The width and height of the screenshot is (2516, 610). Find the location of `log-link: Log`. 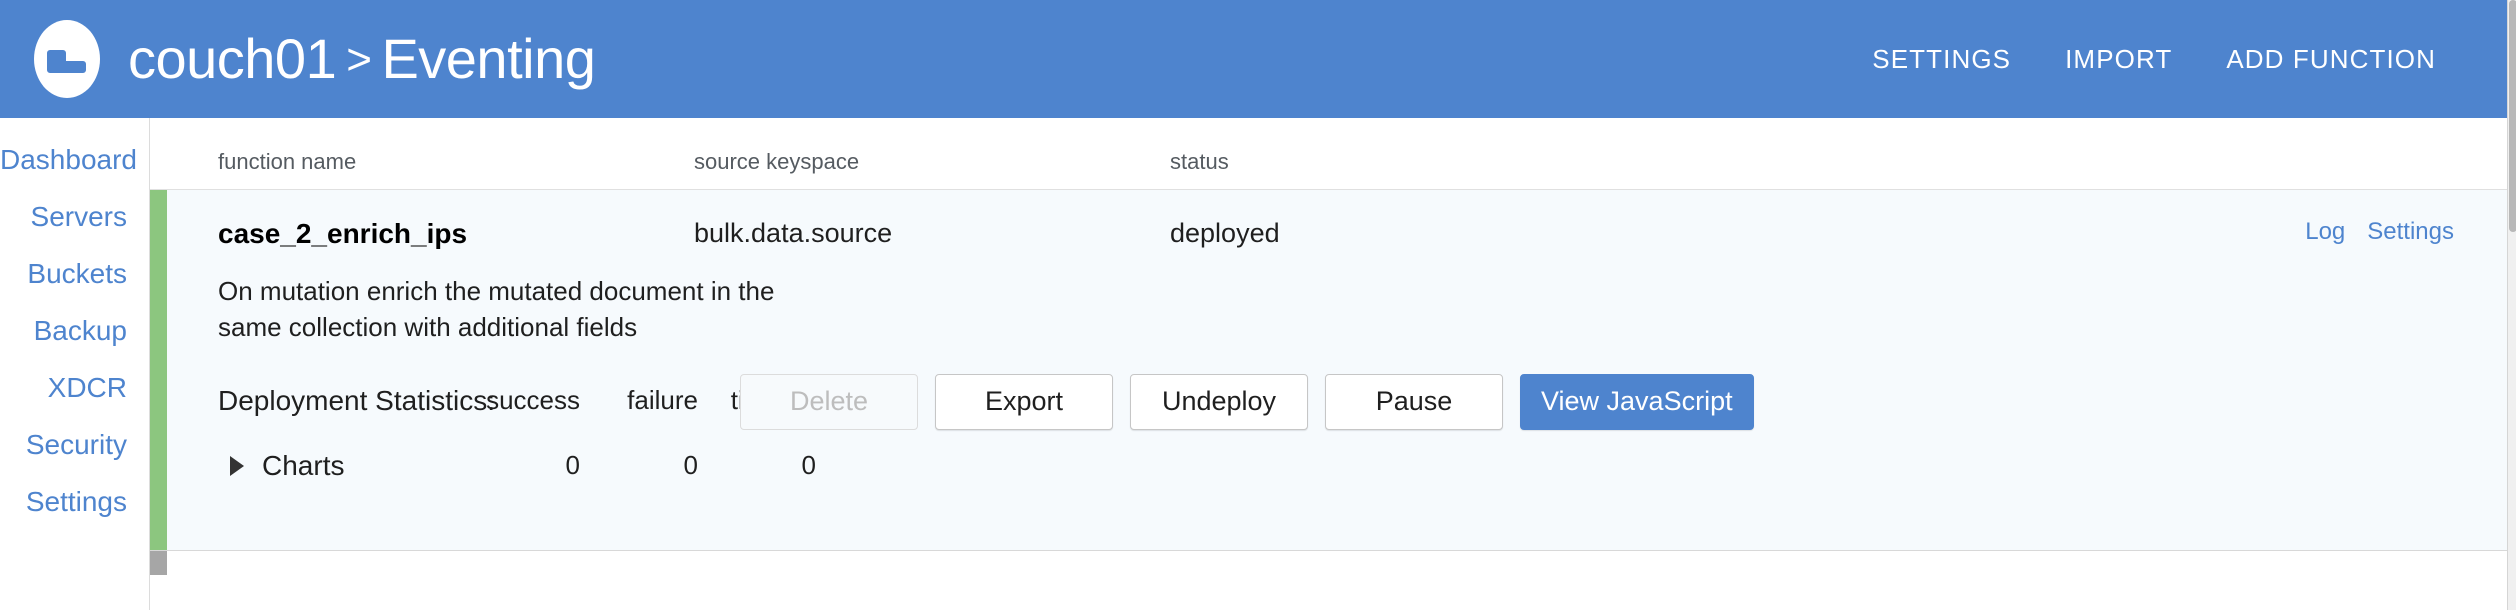

log-link: Log is located at coordinates (2325, 232).